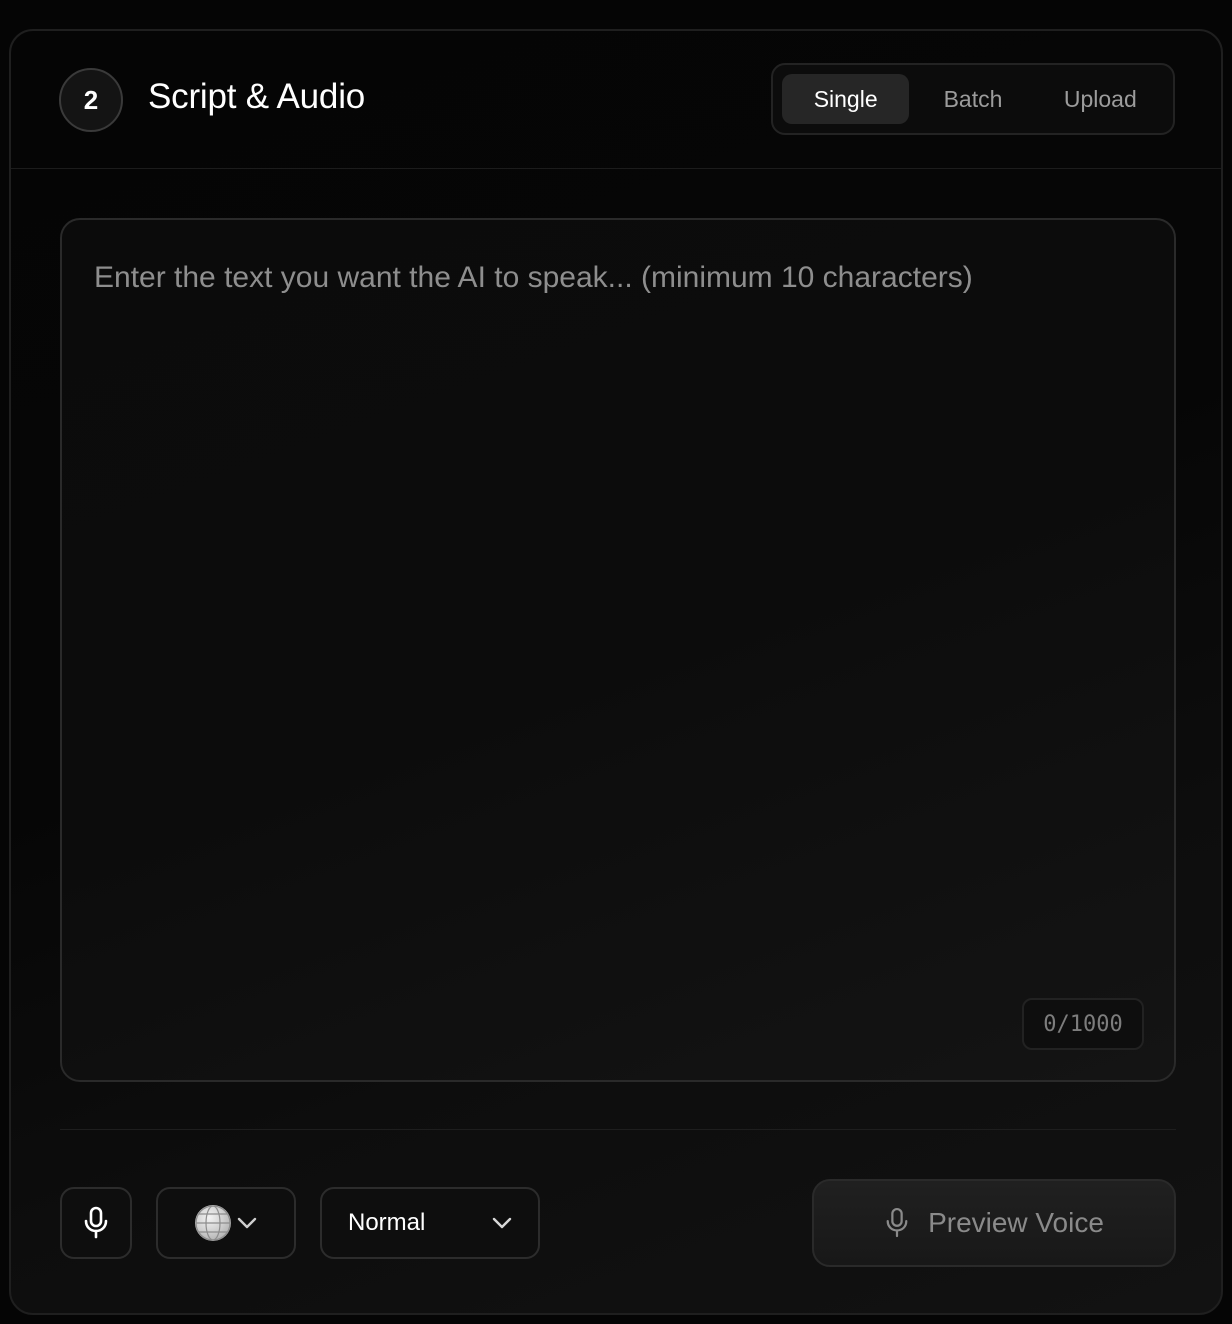 The width and height of the screenshot is (1232, 1324). I want to click on microphone-button, so click(96, 1223).